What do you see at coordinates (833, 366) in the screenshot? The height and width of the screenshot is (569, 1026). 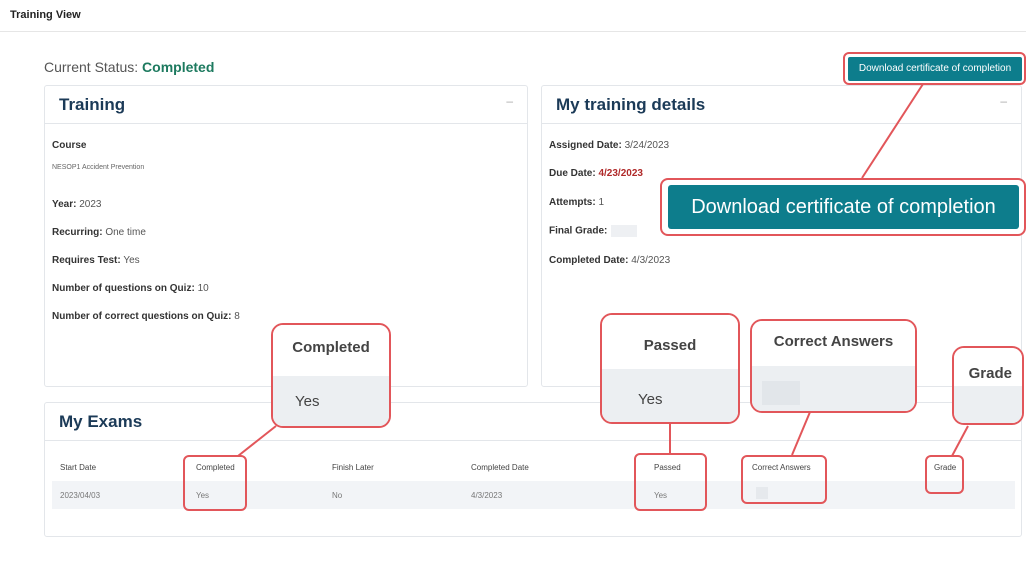 I see `callout-correct-answers: Correct Answers` at bounding box center [833, 366].